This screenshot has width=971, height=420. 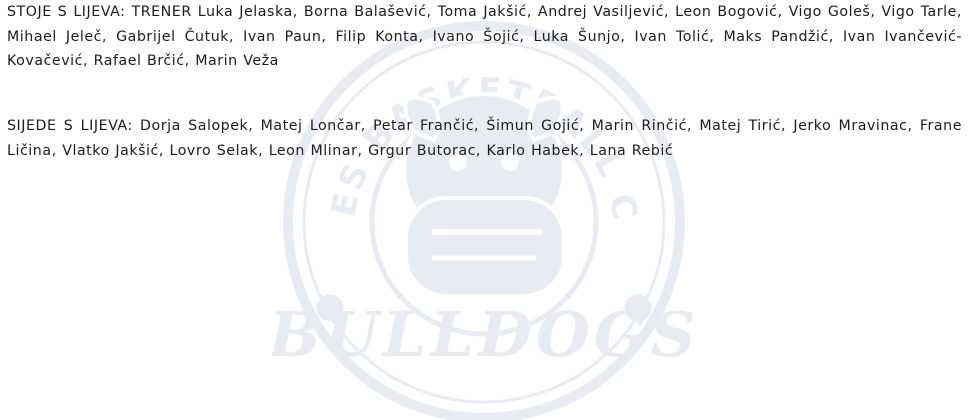 What do you see at coordinates (484, 334) in the screenshot?
I see `logo-banner-text: BULLDOGS` at bounding box center [484, 334].